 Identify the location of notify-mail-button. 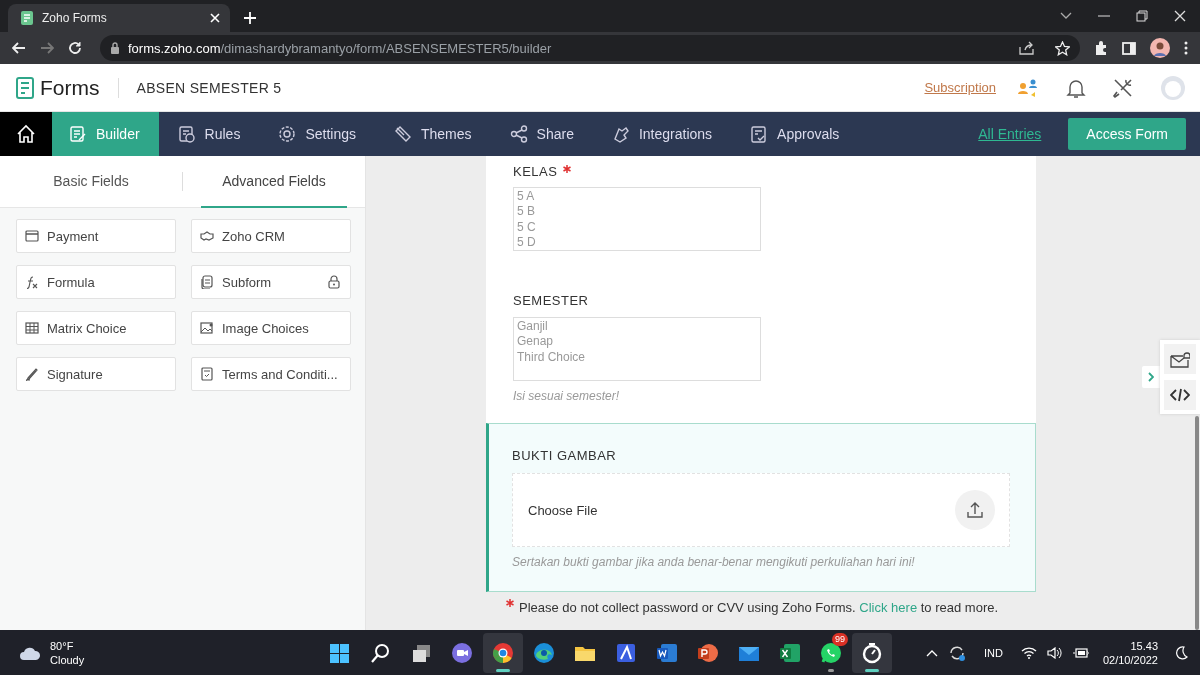
(1180, 359).